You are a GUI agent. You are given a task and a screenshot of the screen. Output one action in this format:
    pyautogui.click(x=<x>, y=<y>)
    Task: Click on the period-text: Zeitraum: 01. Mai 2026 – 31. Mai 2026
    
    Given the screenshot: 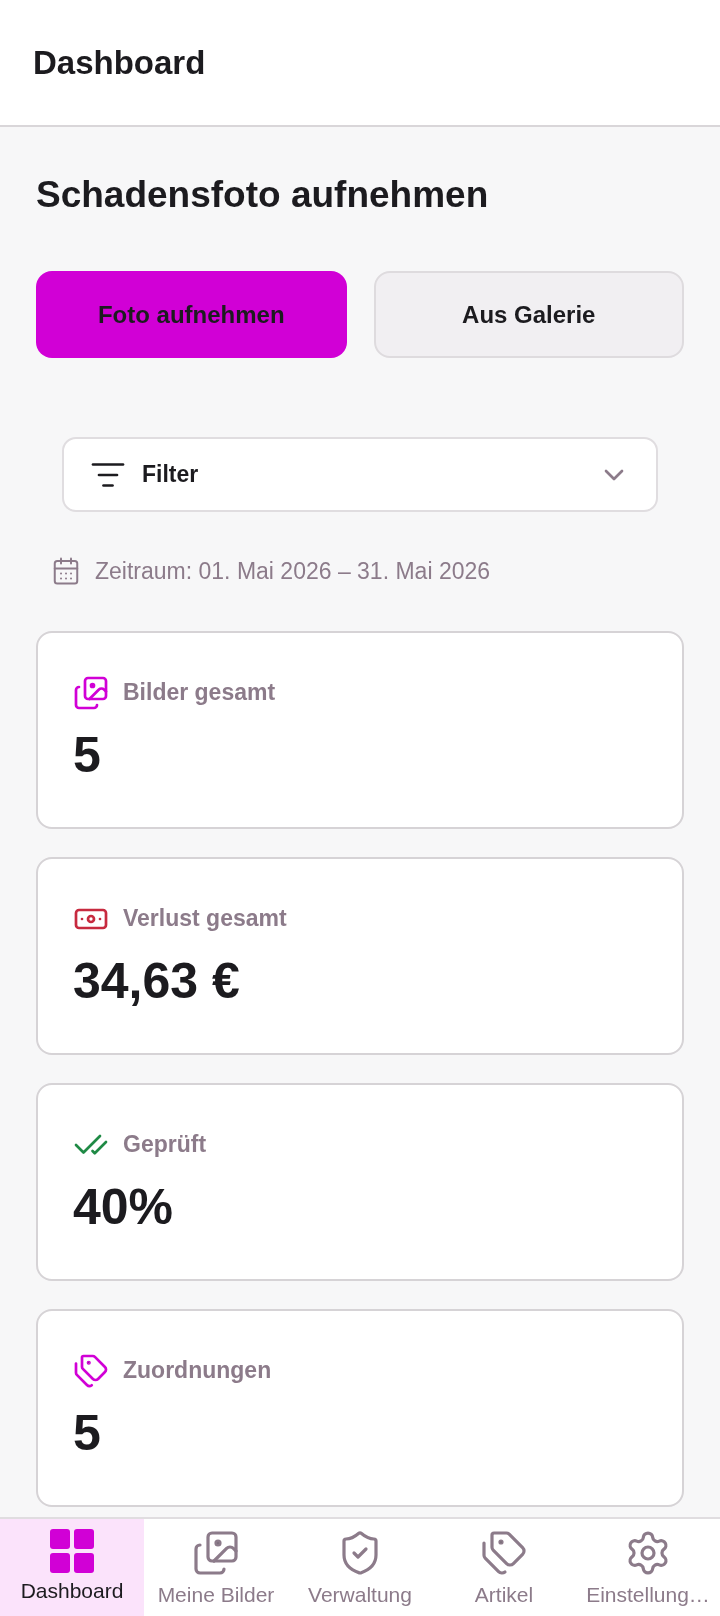 What is the action you would take?
    pyautogui.click(x=293, y=571)
    